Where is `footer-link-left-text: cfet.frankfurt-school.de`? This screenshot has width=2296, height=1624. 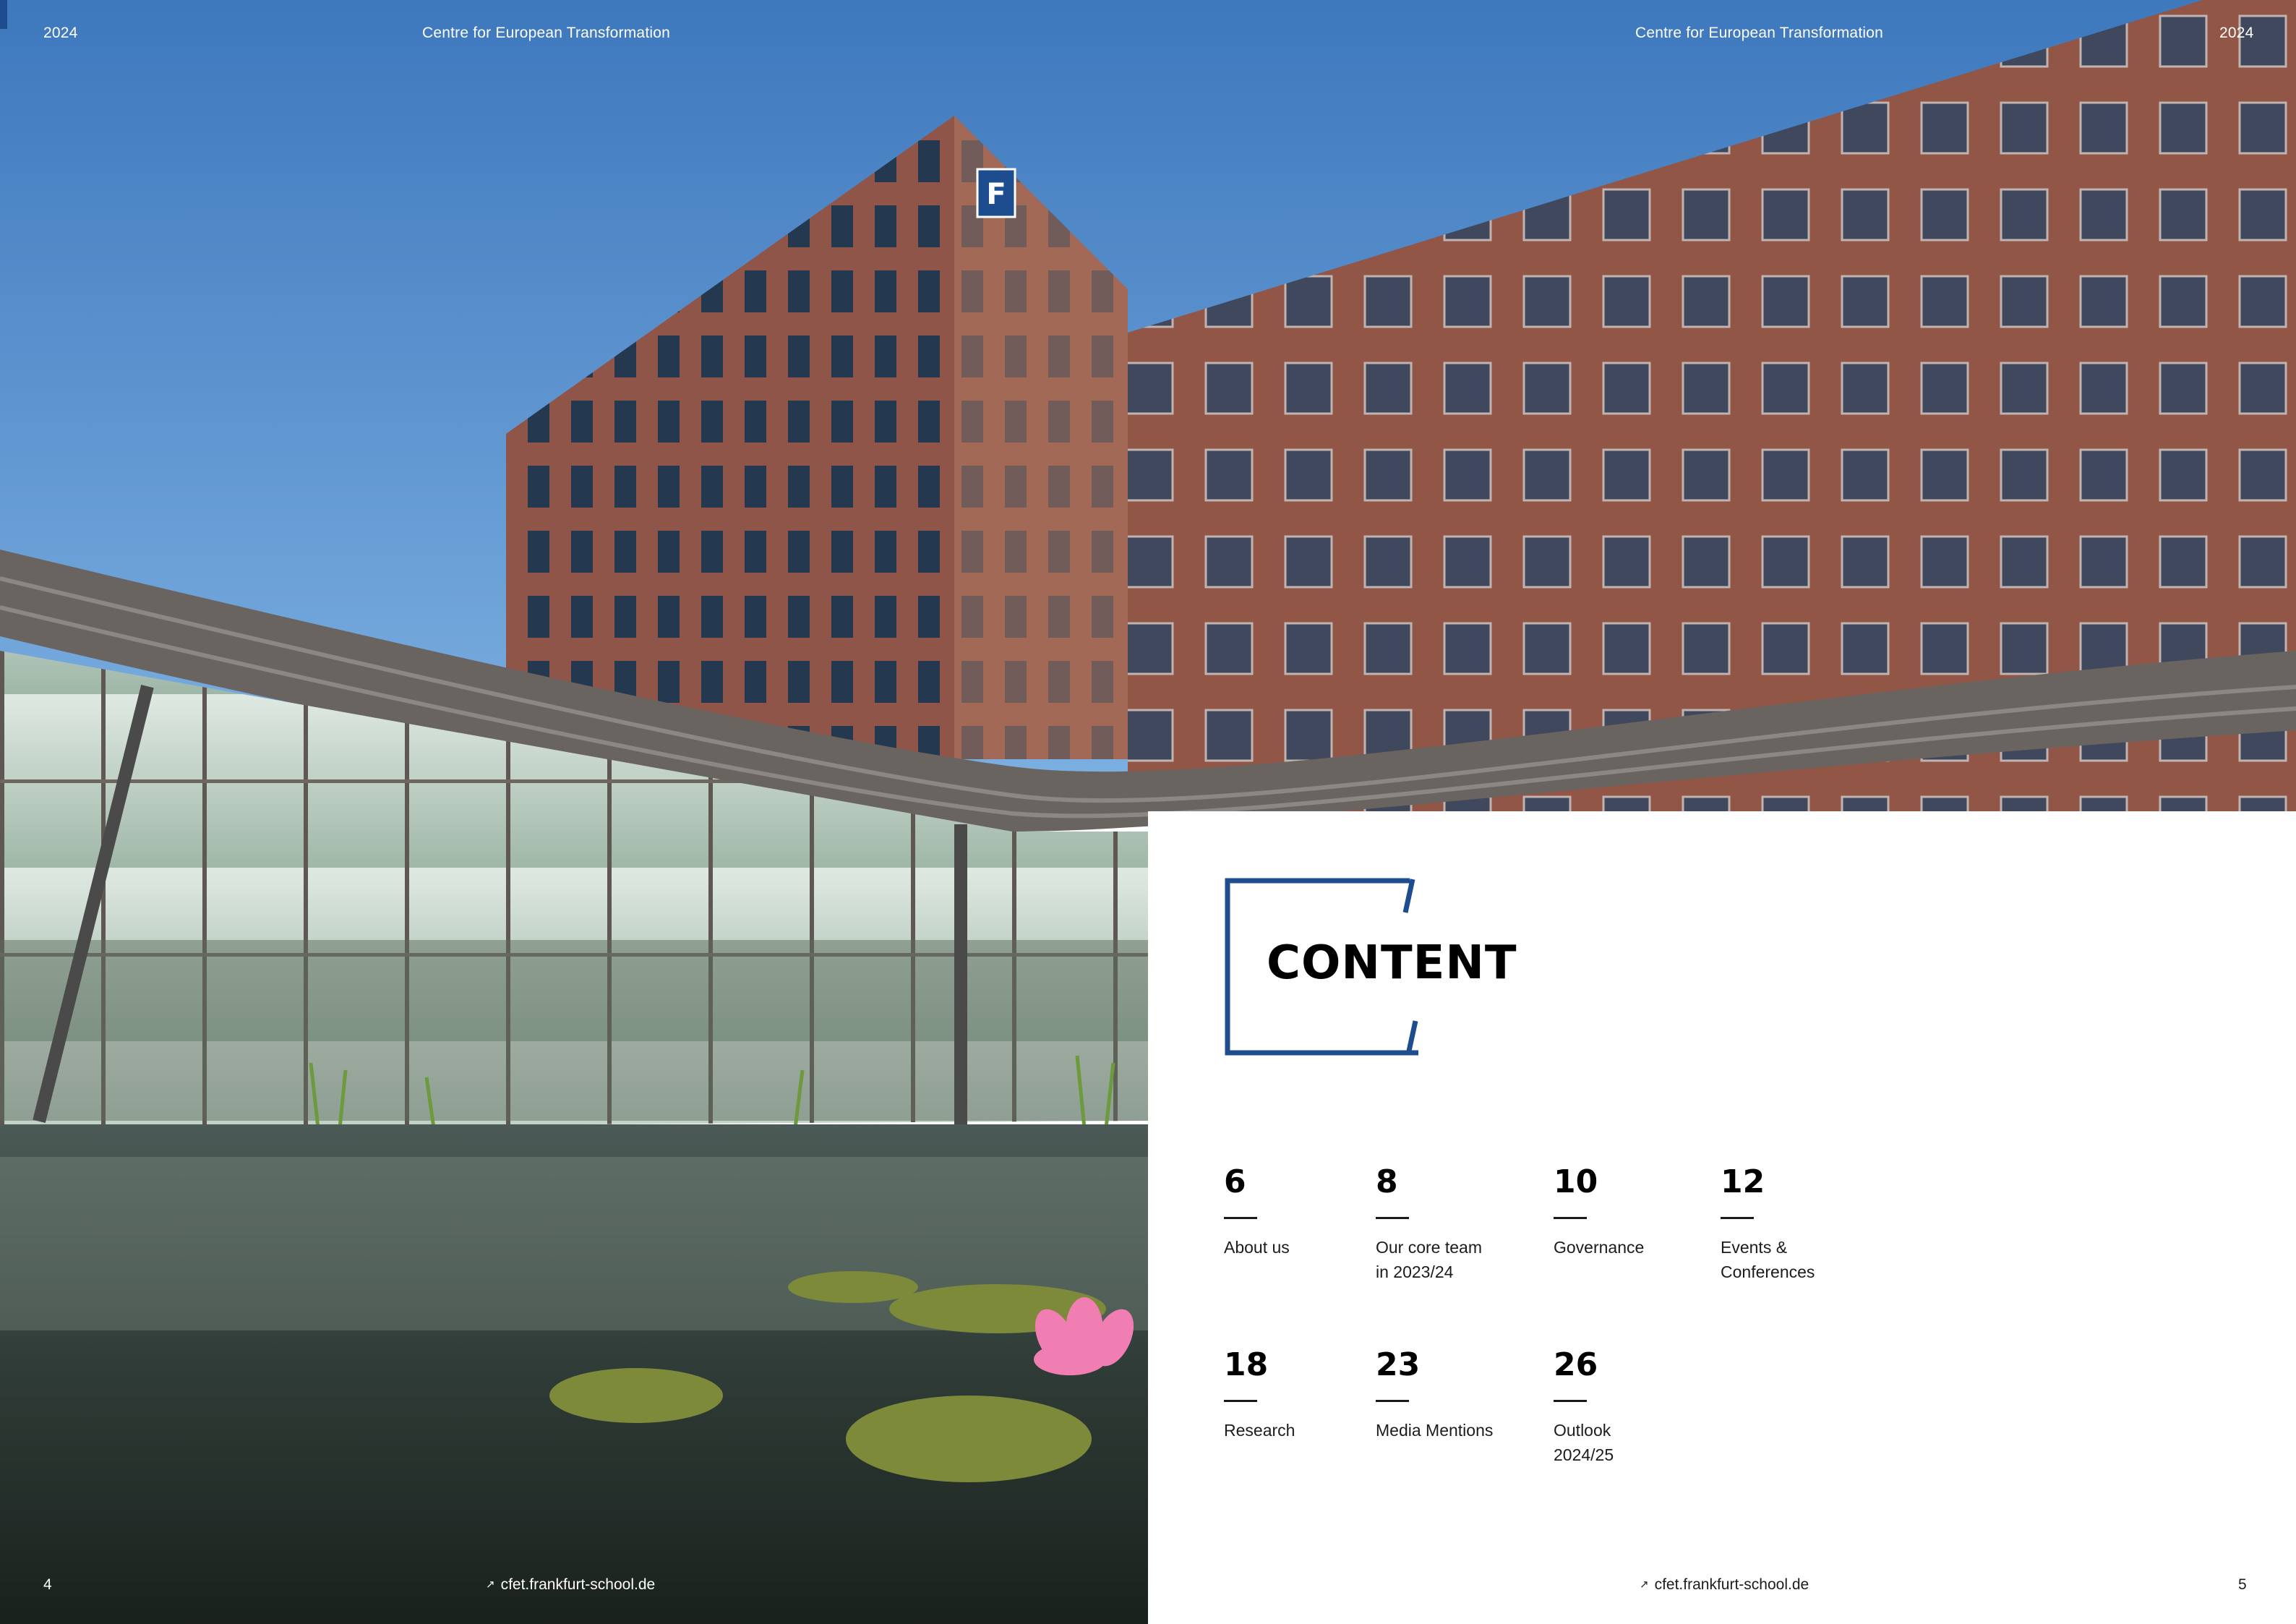
footer-link-left-text: cfet.frankfurt-school.de is located at coordinates (578, 1584).